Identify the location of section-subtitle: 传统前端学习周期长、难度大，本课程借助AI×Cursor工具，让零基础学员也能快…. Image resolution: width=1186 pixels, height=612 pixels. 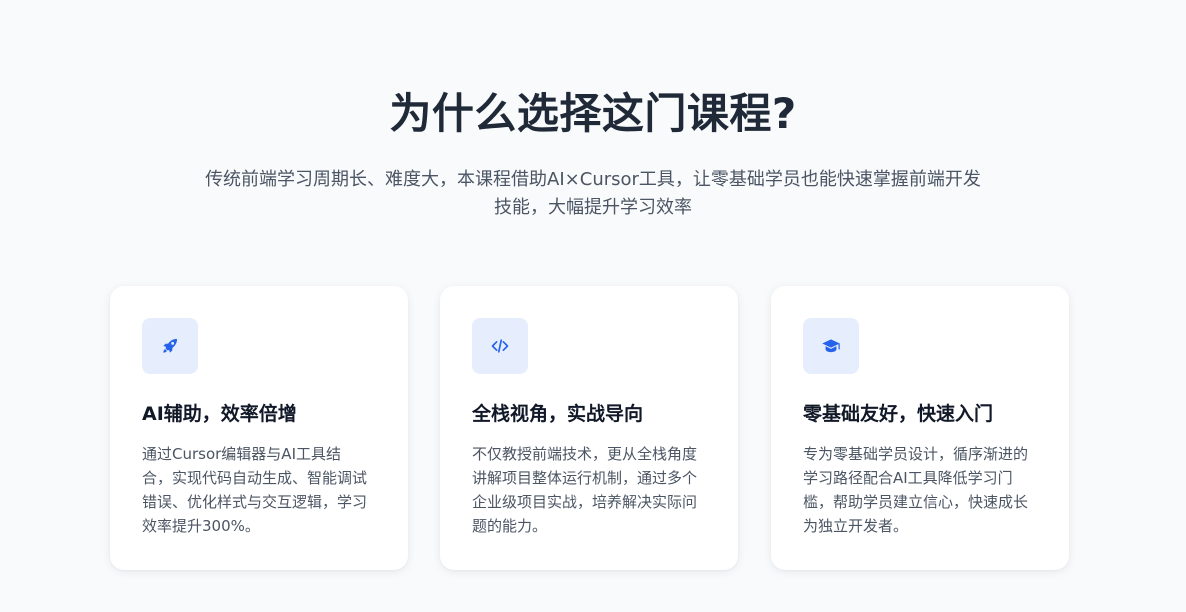
(593, 193).